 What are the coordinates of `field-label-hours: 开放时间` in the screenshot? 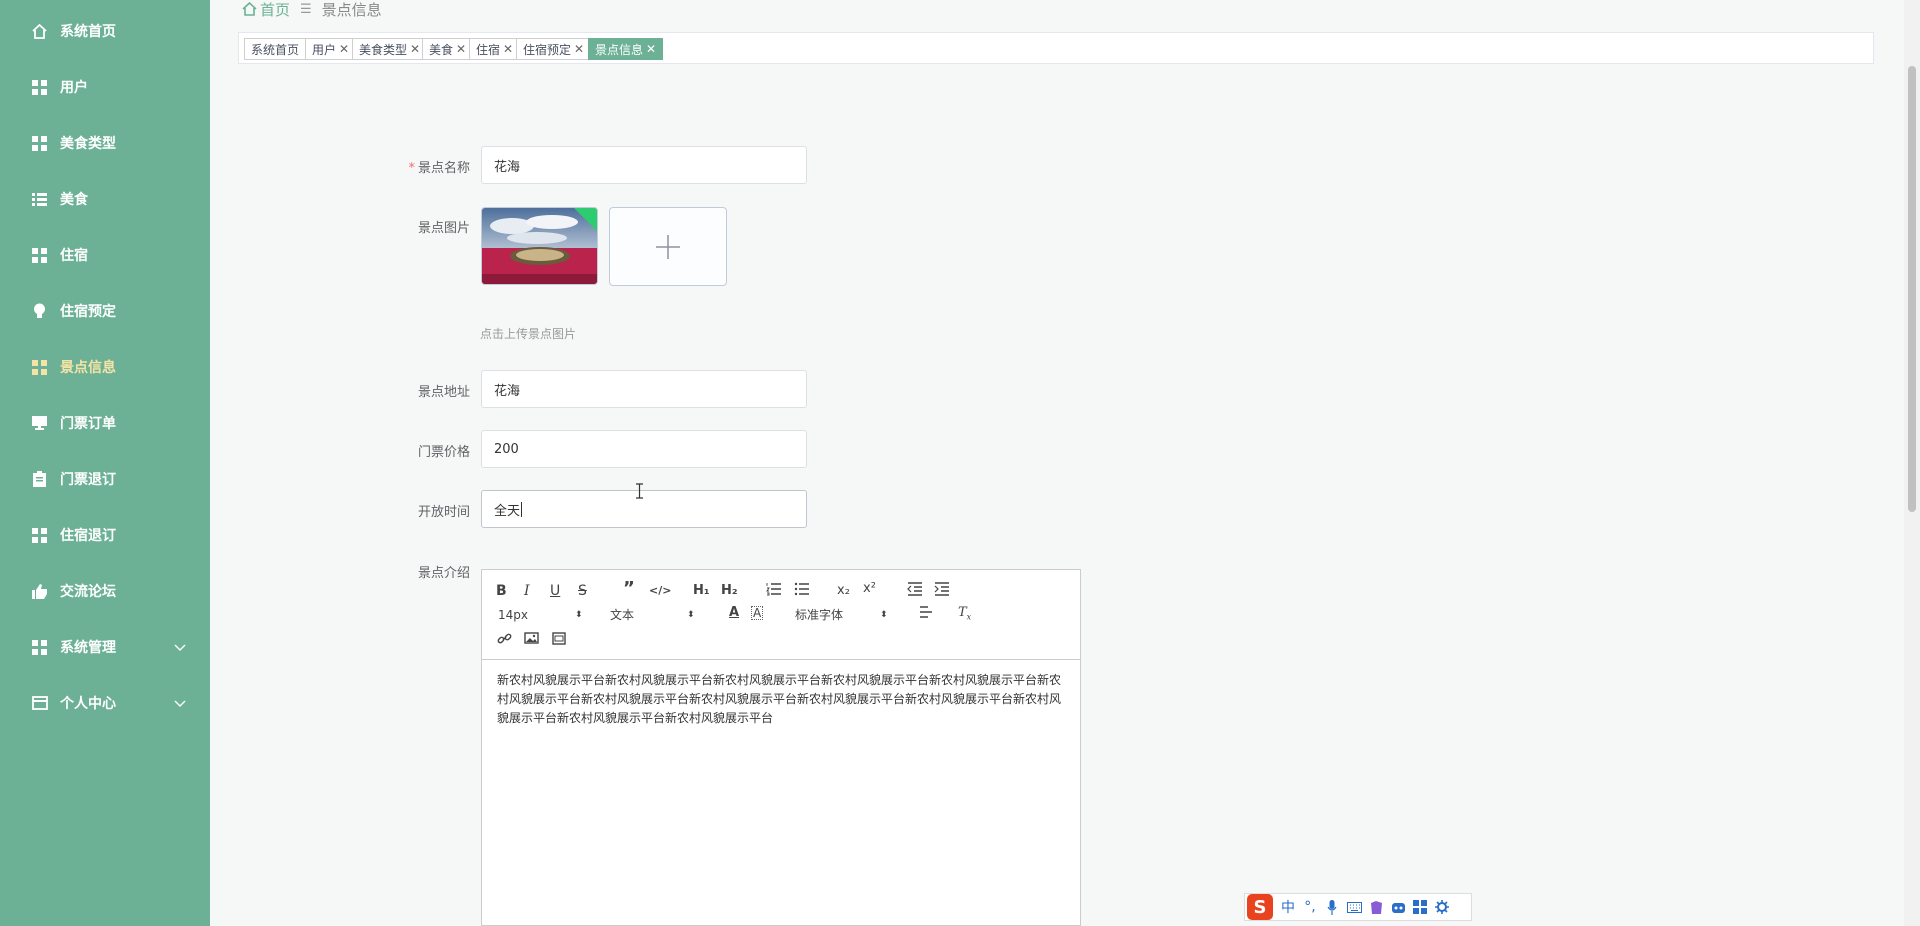 It's located at (410, 510).